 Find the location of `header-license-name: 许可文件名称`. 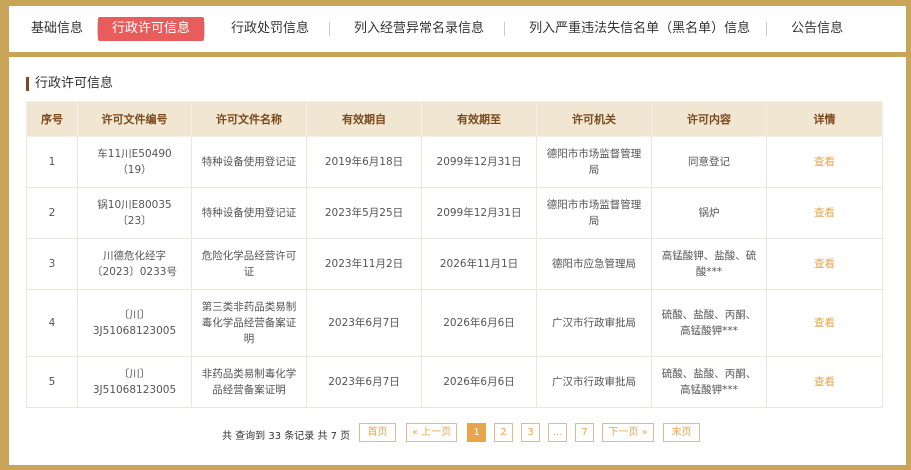

header-license-name: 许可文件名称 is located at coordinates (249, 119).